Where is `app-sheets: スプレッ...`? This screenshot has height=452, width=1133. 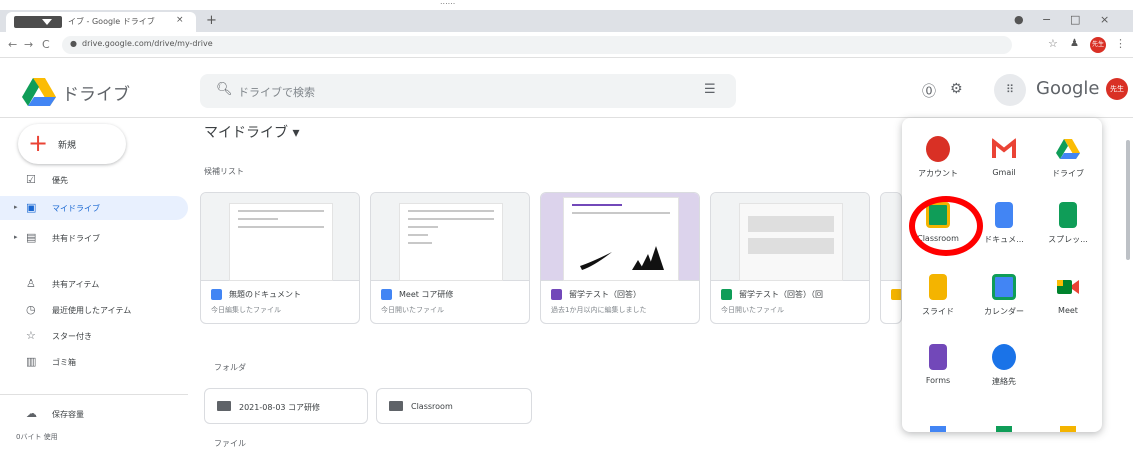
app-sheets: スプレッ... is located at coordinates (1068, 232).